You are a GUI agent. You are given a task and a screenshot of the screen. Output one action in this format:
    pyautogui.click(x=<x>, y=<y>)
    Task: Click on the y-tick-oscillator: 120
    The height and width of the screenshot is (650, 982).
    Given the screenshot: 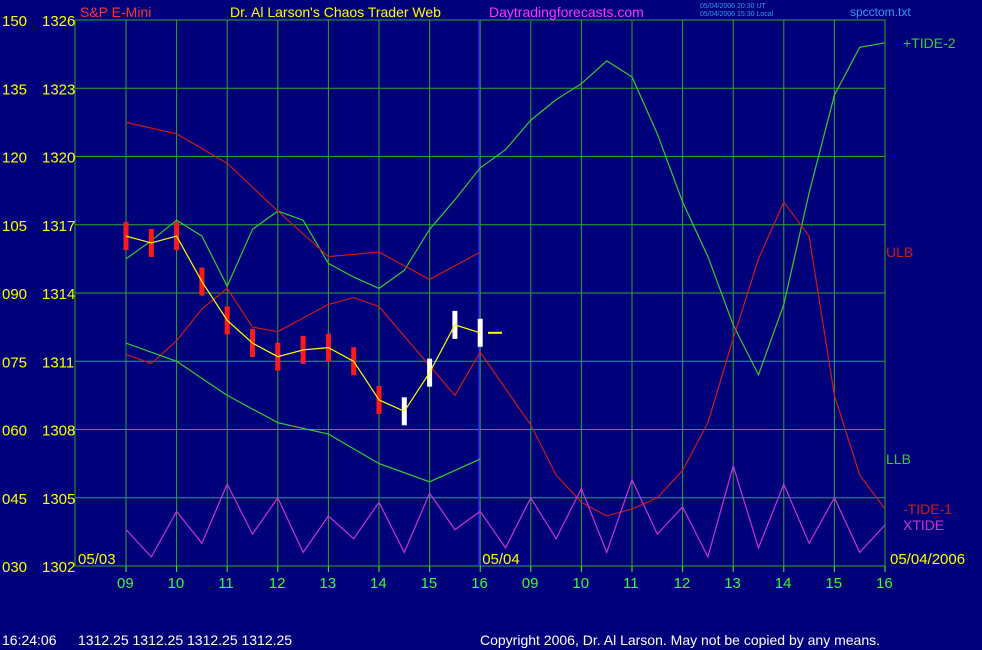 What is the action you would take?
    pyautogui.click(x=14, y=158)
    